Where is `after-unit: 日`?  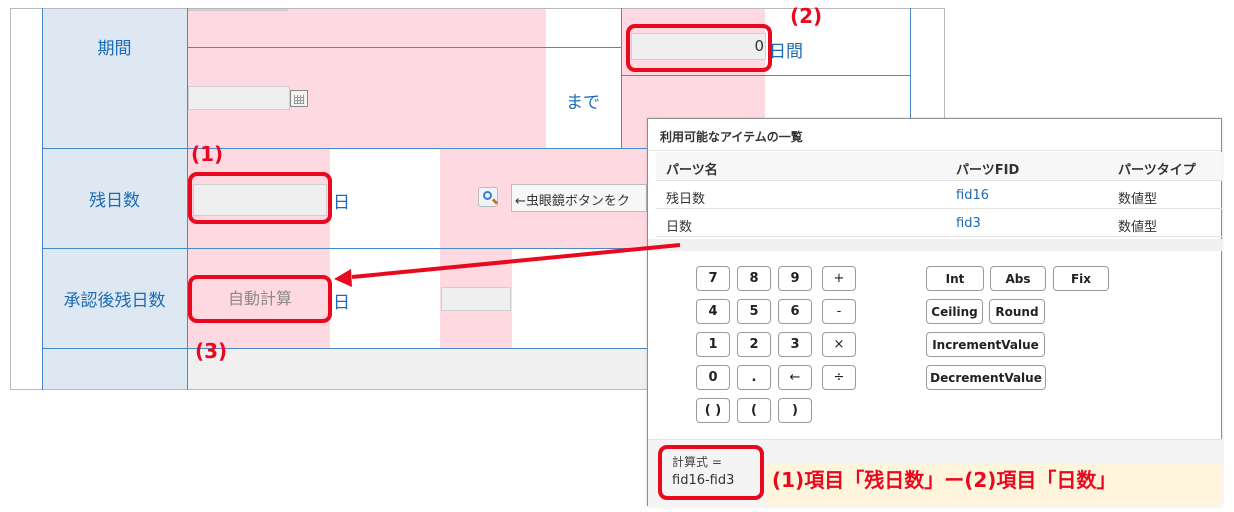
after-unit: 日 is located at coordinates (341, 303).